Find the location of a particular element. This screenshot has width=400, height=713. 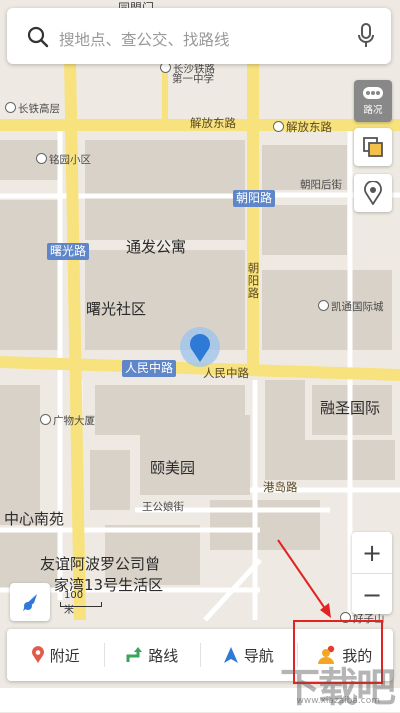

area-shuguang: 曙光社区 is located at coordinates (116, 309).